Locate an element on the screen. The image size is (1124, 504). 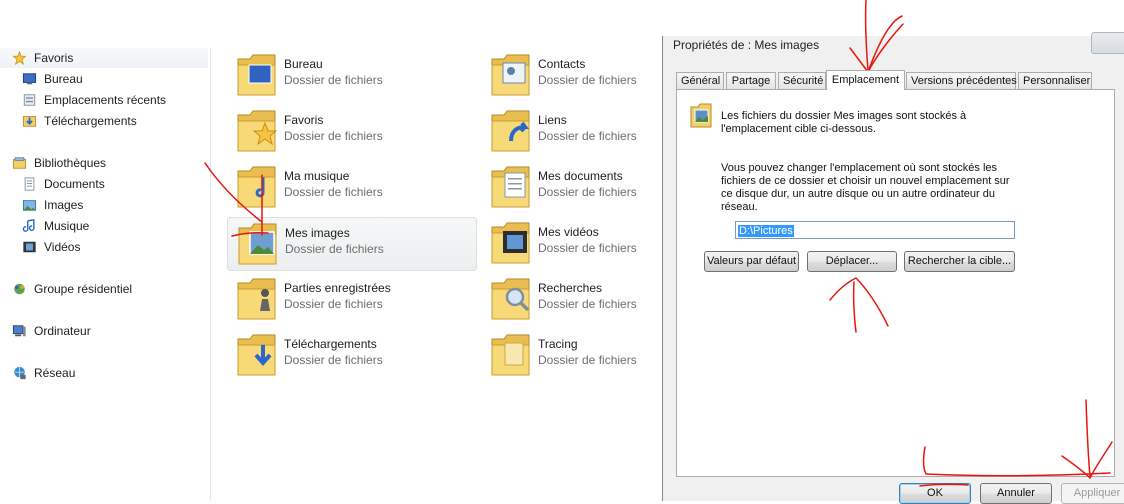
folder-tile: Bureau Dossier de fichiers is located at coordinates (351, 75).